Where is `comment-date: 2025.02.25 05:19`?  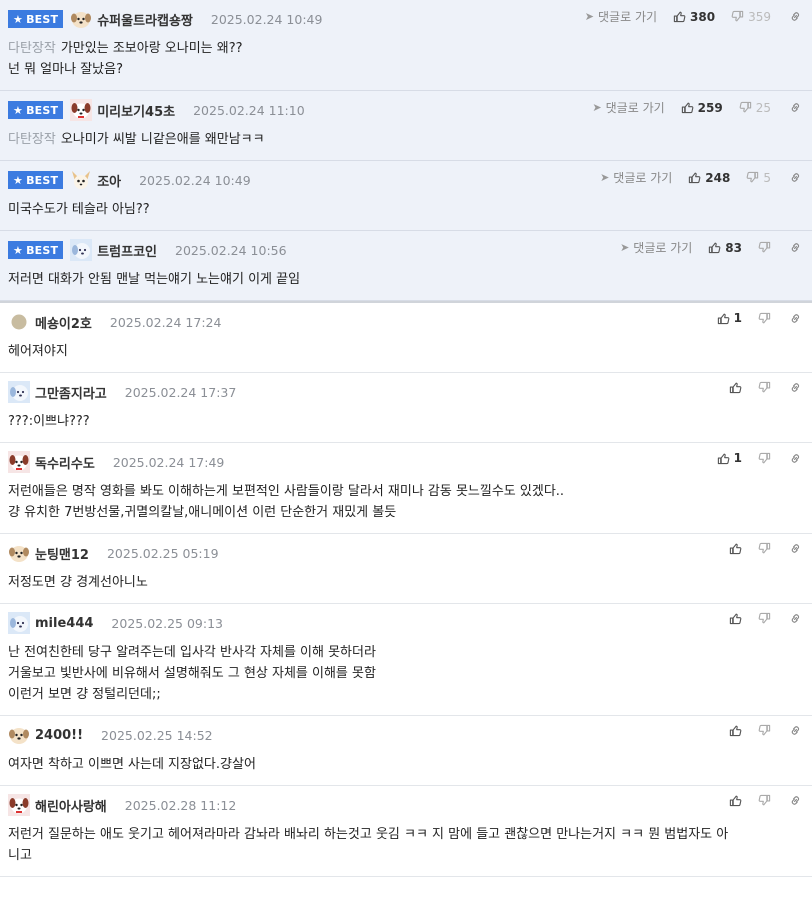
comment-date: 2025.02.25 05:19 is located at coordinates (162, 553).